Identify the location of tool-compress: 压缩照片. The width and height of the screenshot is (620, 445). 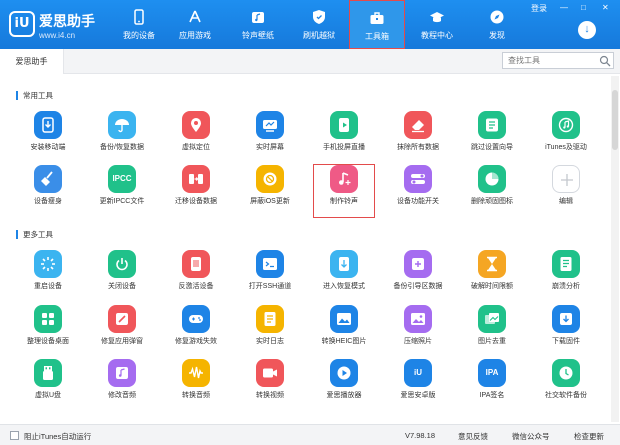
(418, 331).